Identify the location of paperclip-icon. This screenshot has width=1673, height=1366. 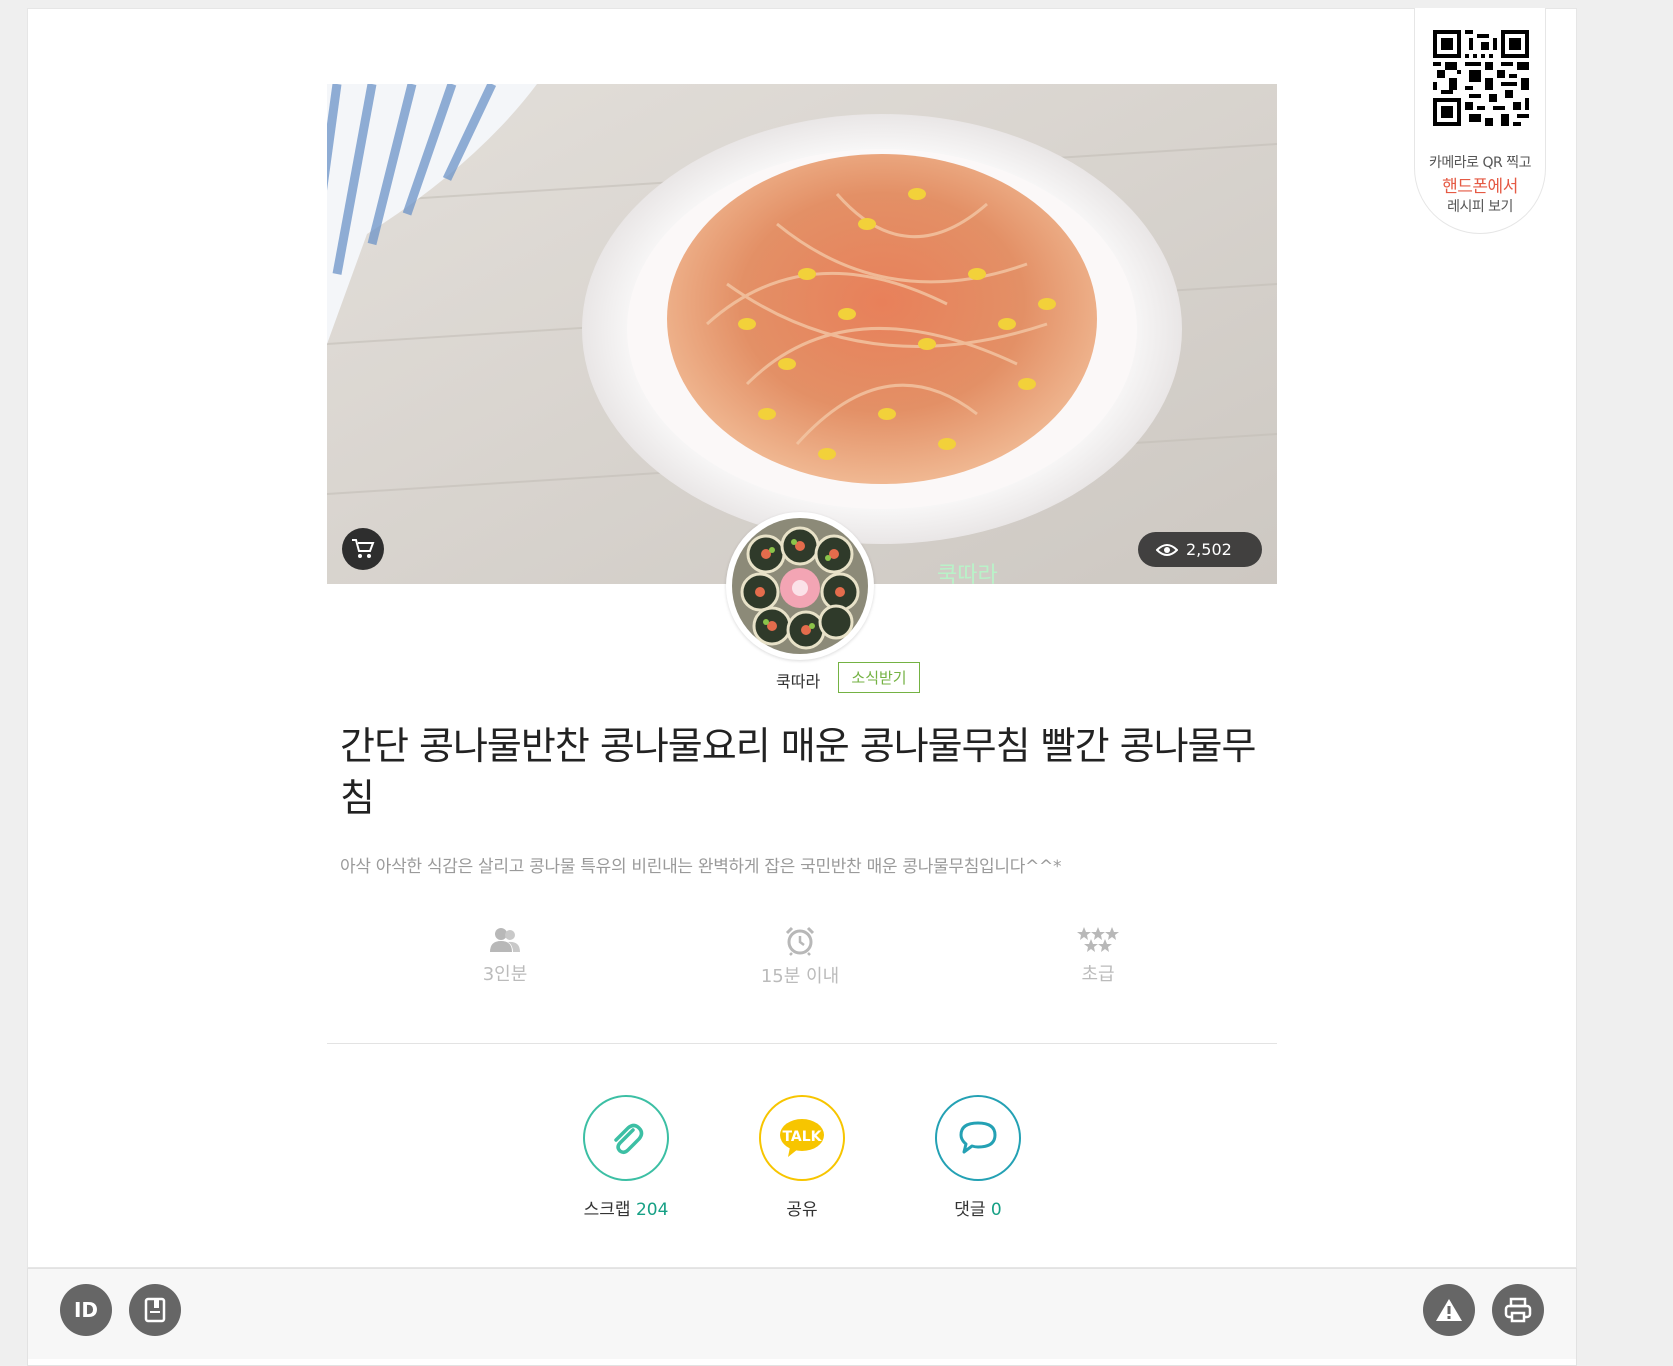
(629, 1139).